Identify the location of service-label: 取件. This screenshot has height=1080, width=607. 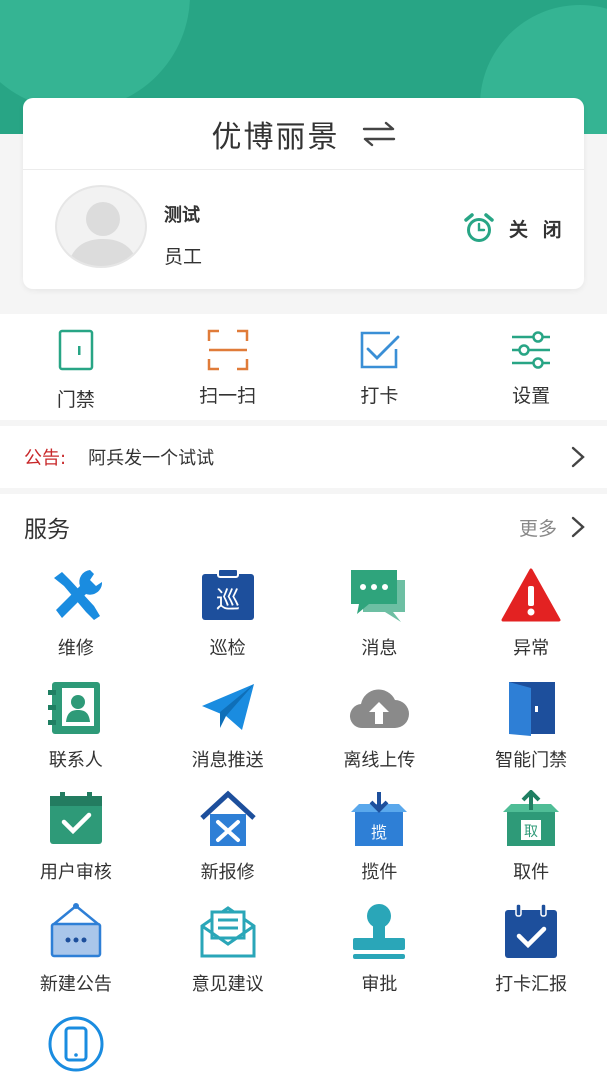
(531, 872).